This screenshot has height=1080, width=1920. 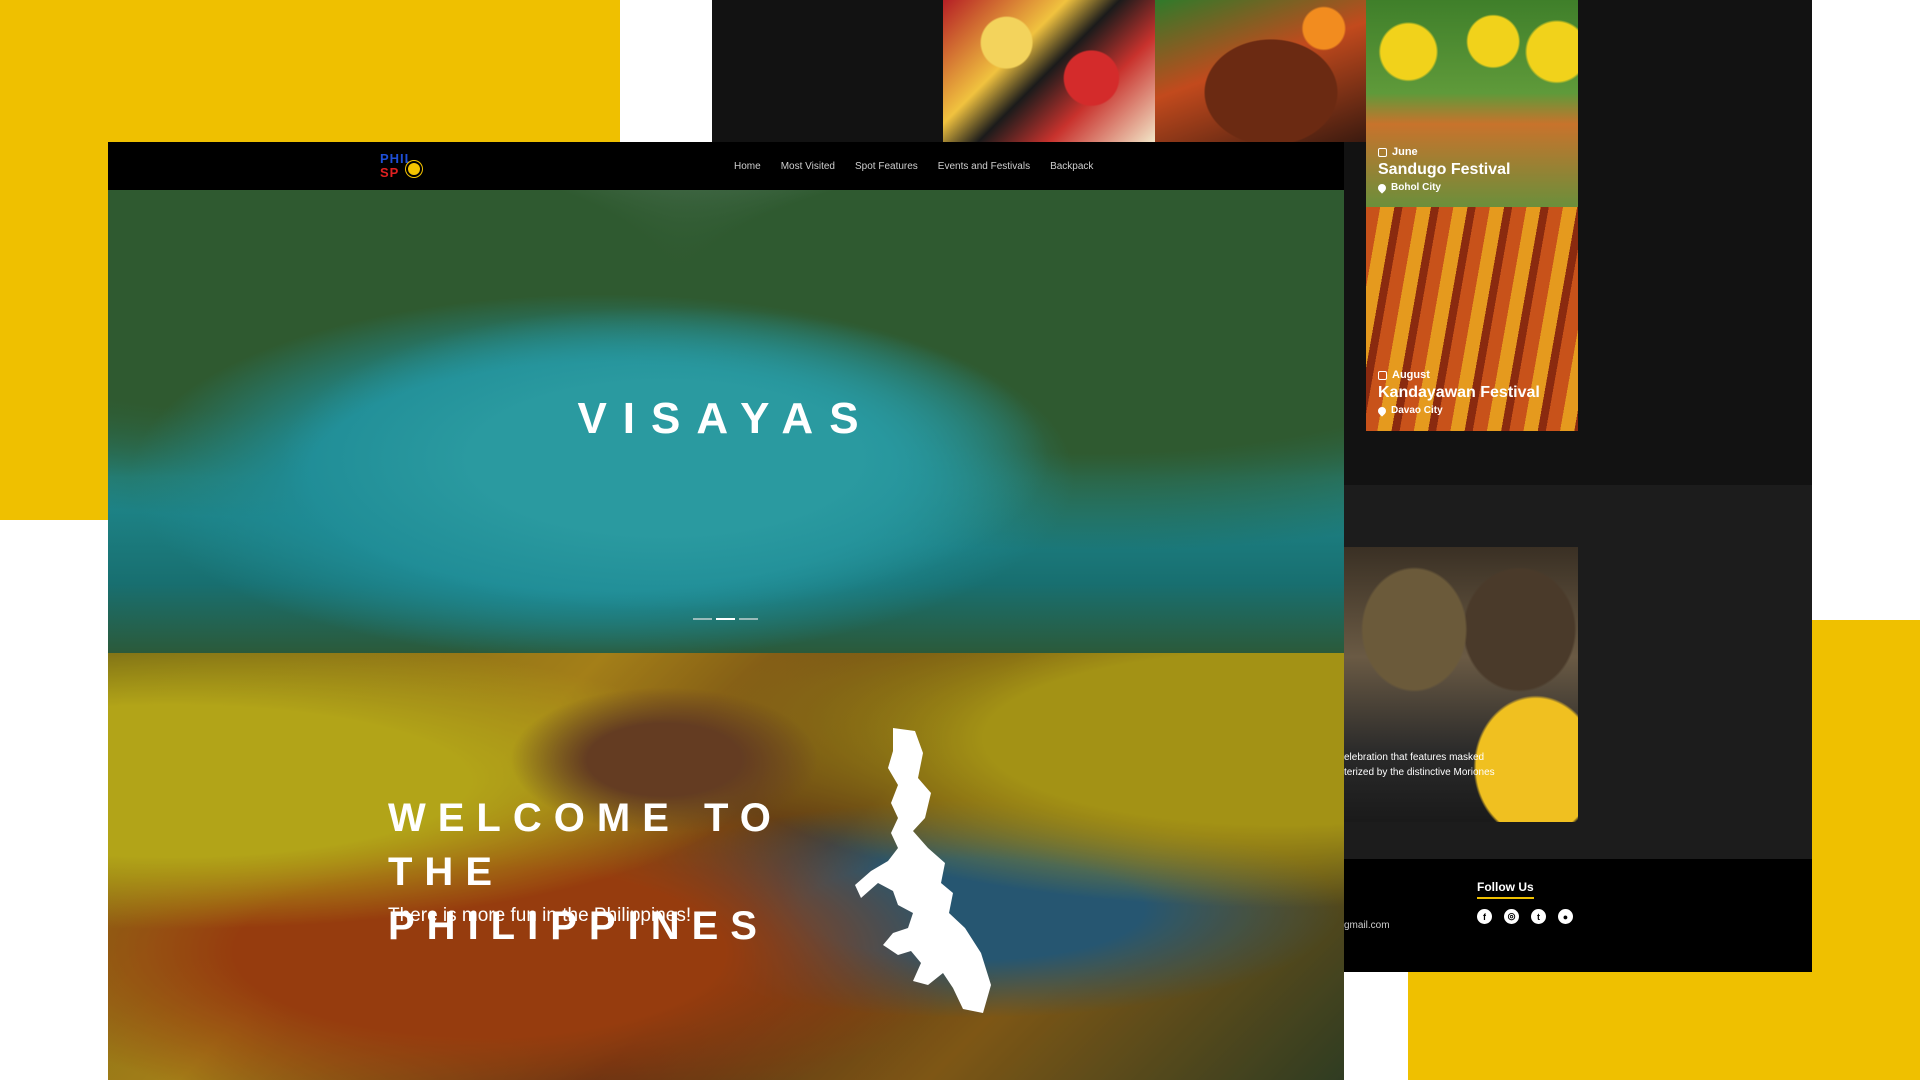 I want to click on festival-card-sandugo: June Sandugo Festival Bohol City, so click(x=1472, y=103).